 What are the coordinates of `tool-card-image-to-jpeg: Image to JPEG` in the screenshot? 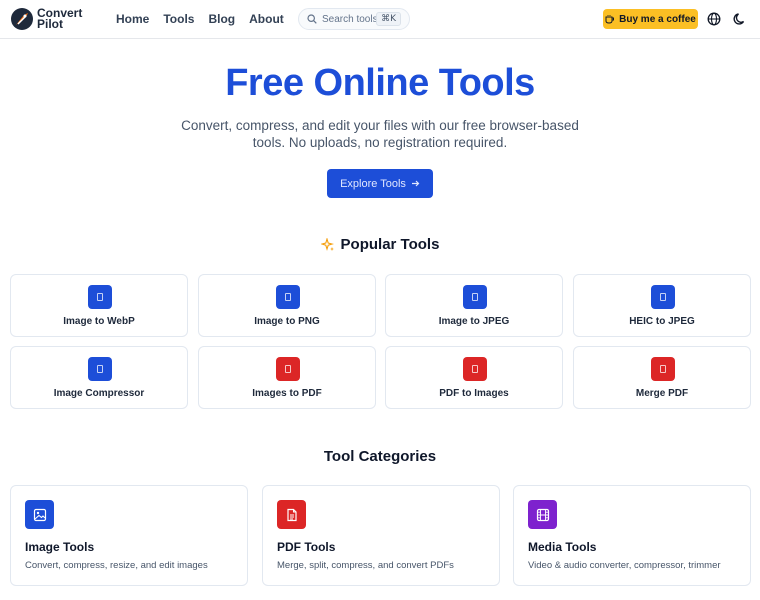 It's located at (474, 305).